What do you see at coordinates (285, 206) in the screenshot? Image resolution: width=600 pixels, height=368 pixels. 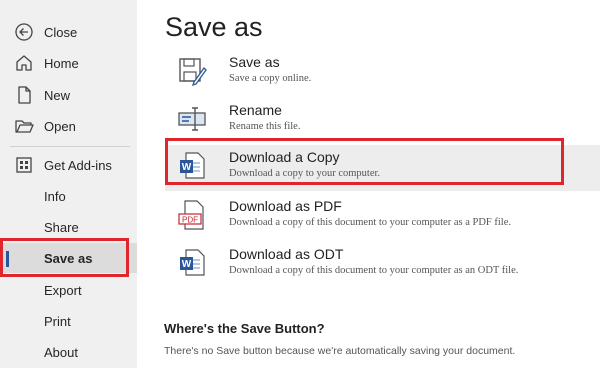 I see `option-title: Download as PDF` at bounding box center [285, 206].